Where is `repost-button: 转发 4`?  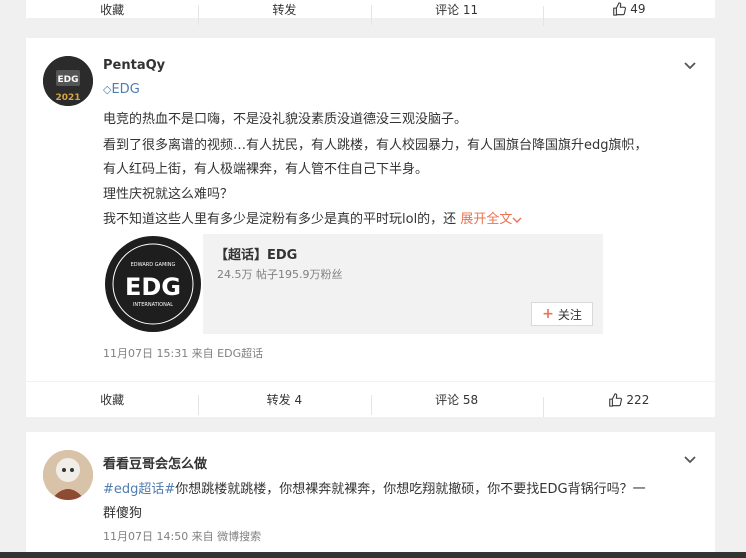
repost-button: 转发 4 is located at coordinates (284, 403).